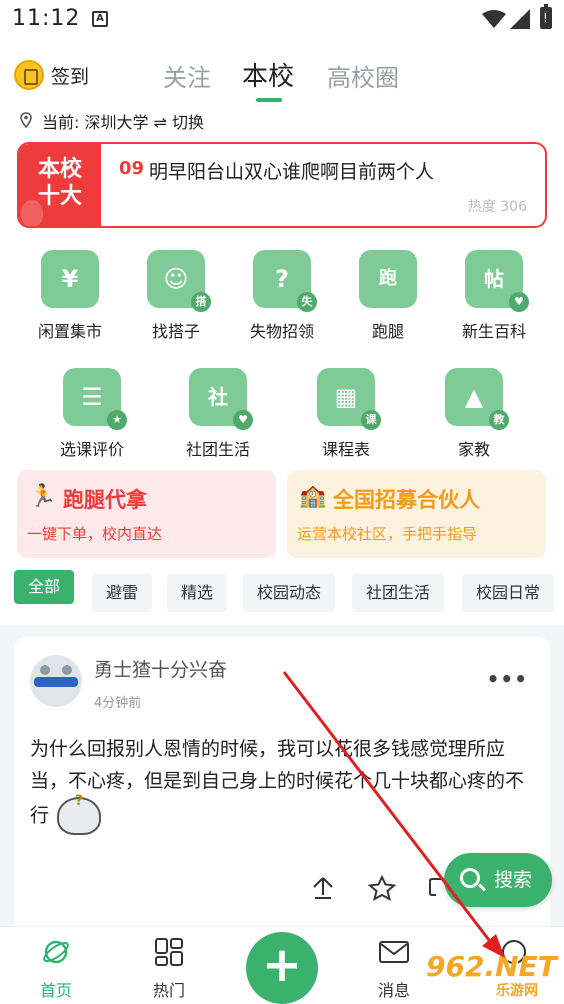 The image size is (564, 1004). What do you see at coordinates (26, 120) in the screenshot?
I see `location-icon` at bounding box center [26, 120].